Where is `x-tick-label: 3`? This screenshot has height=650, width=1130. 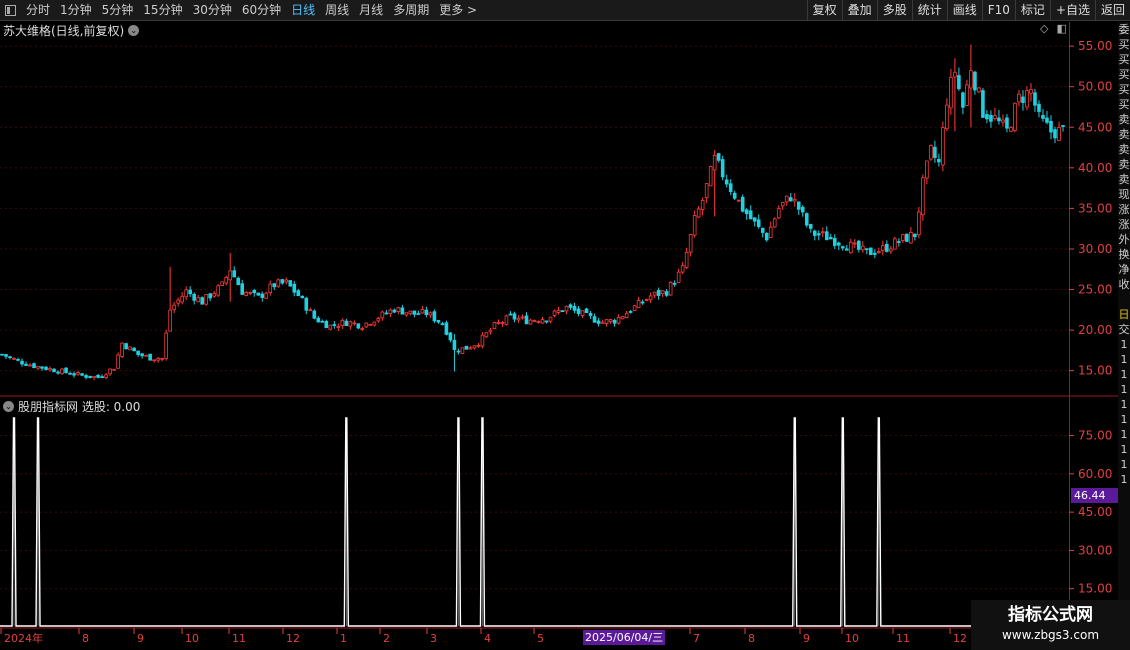
x-tick-label: 3 is located at coordinates (433, 638).